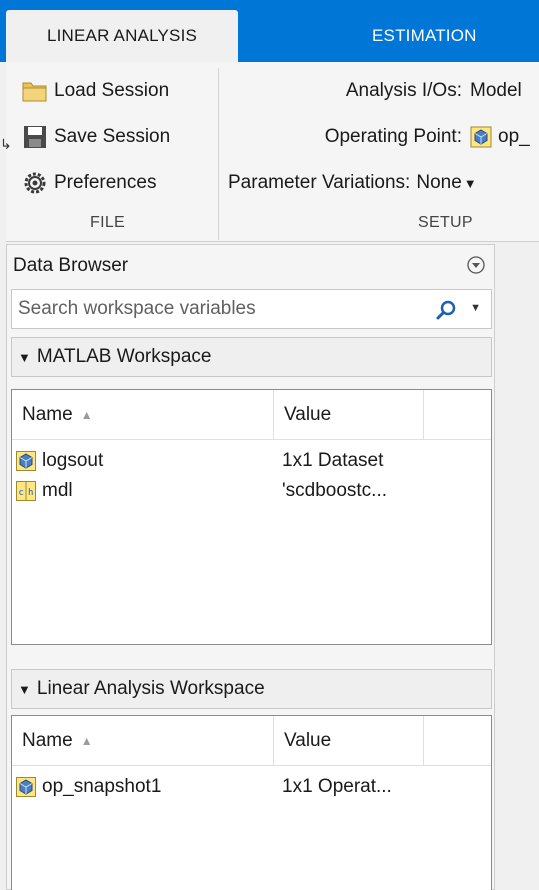  I want to click on section-divider, so click(218, 154).